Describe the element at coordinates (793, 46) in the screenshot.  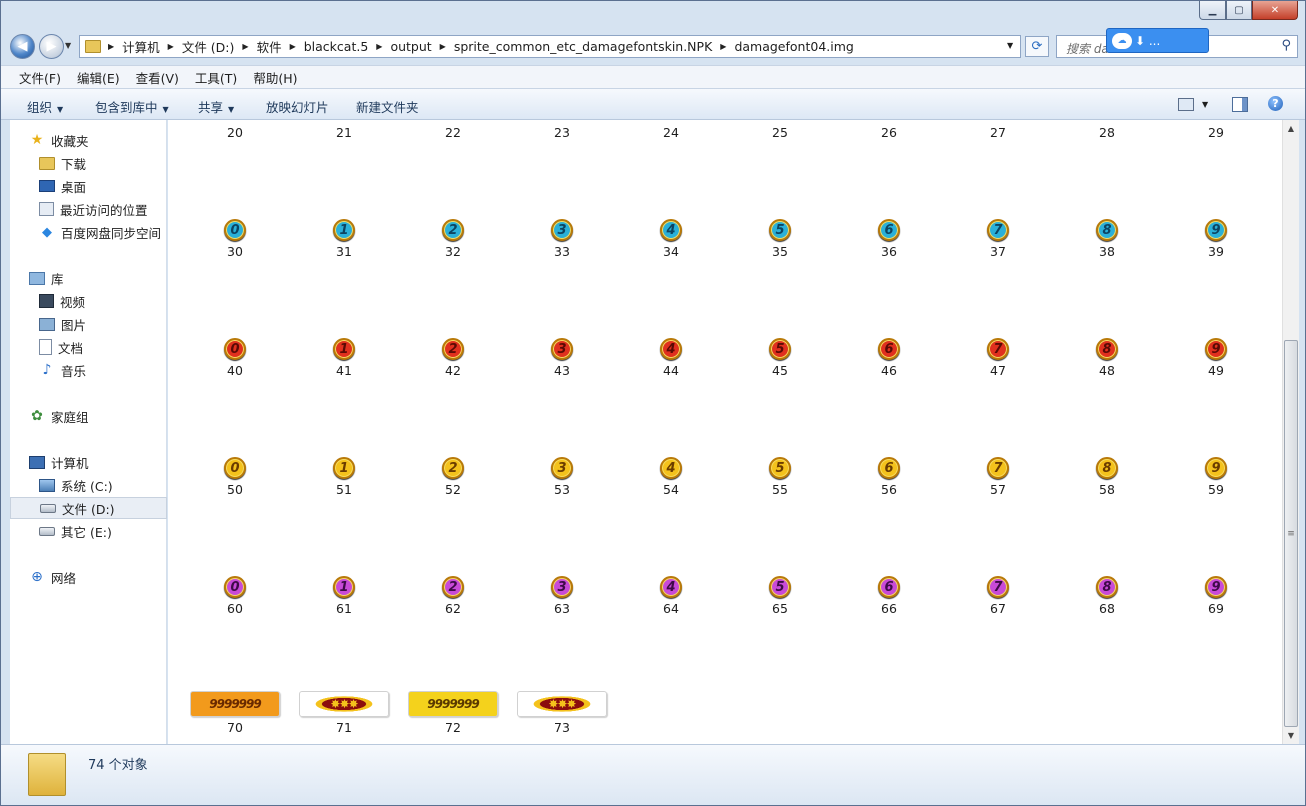
I see `breadcrumb-item: damagefont04.img` at that location.